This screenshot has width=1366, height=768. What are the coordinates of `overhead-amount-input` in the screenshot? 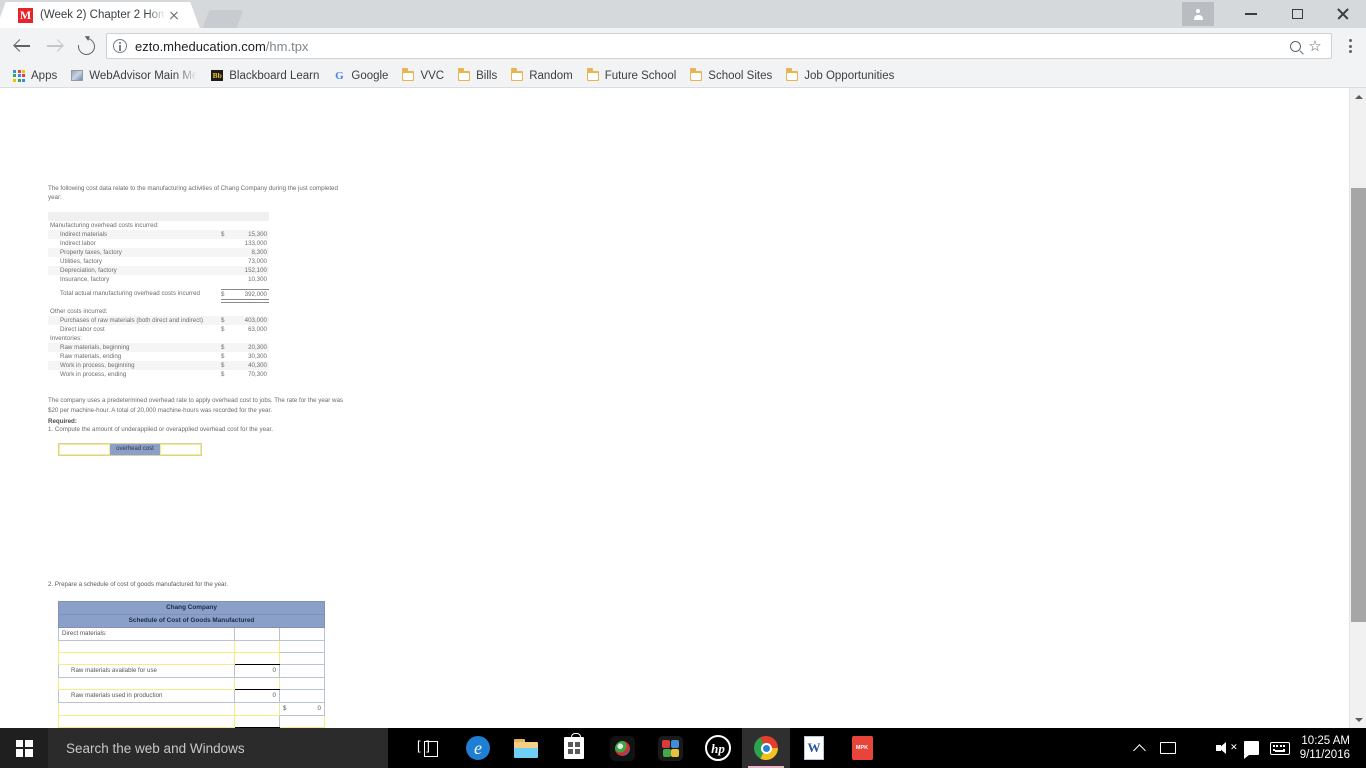 It's located at (84, 449).